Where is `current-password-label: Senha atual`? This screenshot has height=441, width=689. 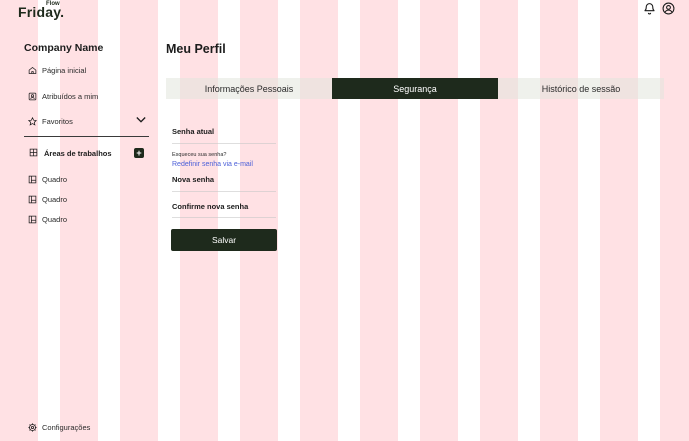 current-password-label: Senha atual is located at coordinates (193, 131).